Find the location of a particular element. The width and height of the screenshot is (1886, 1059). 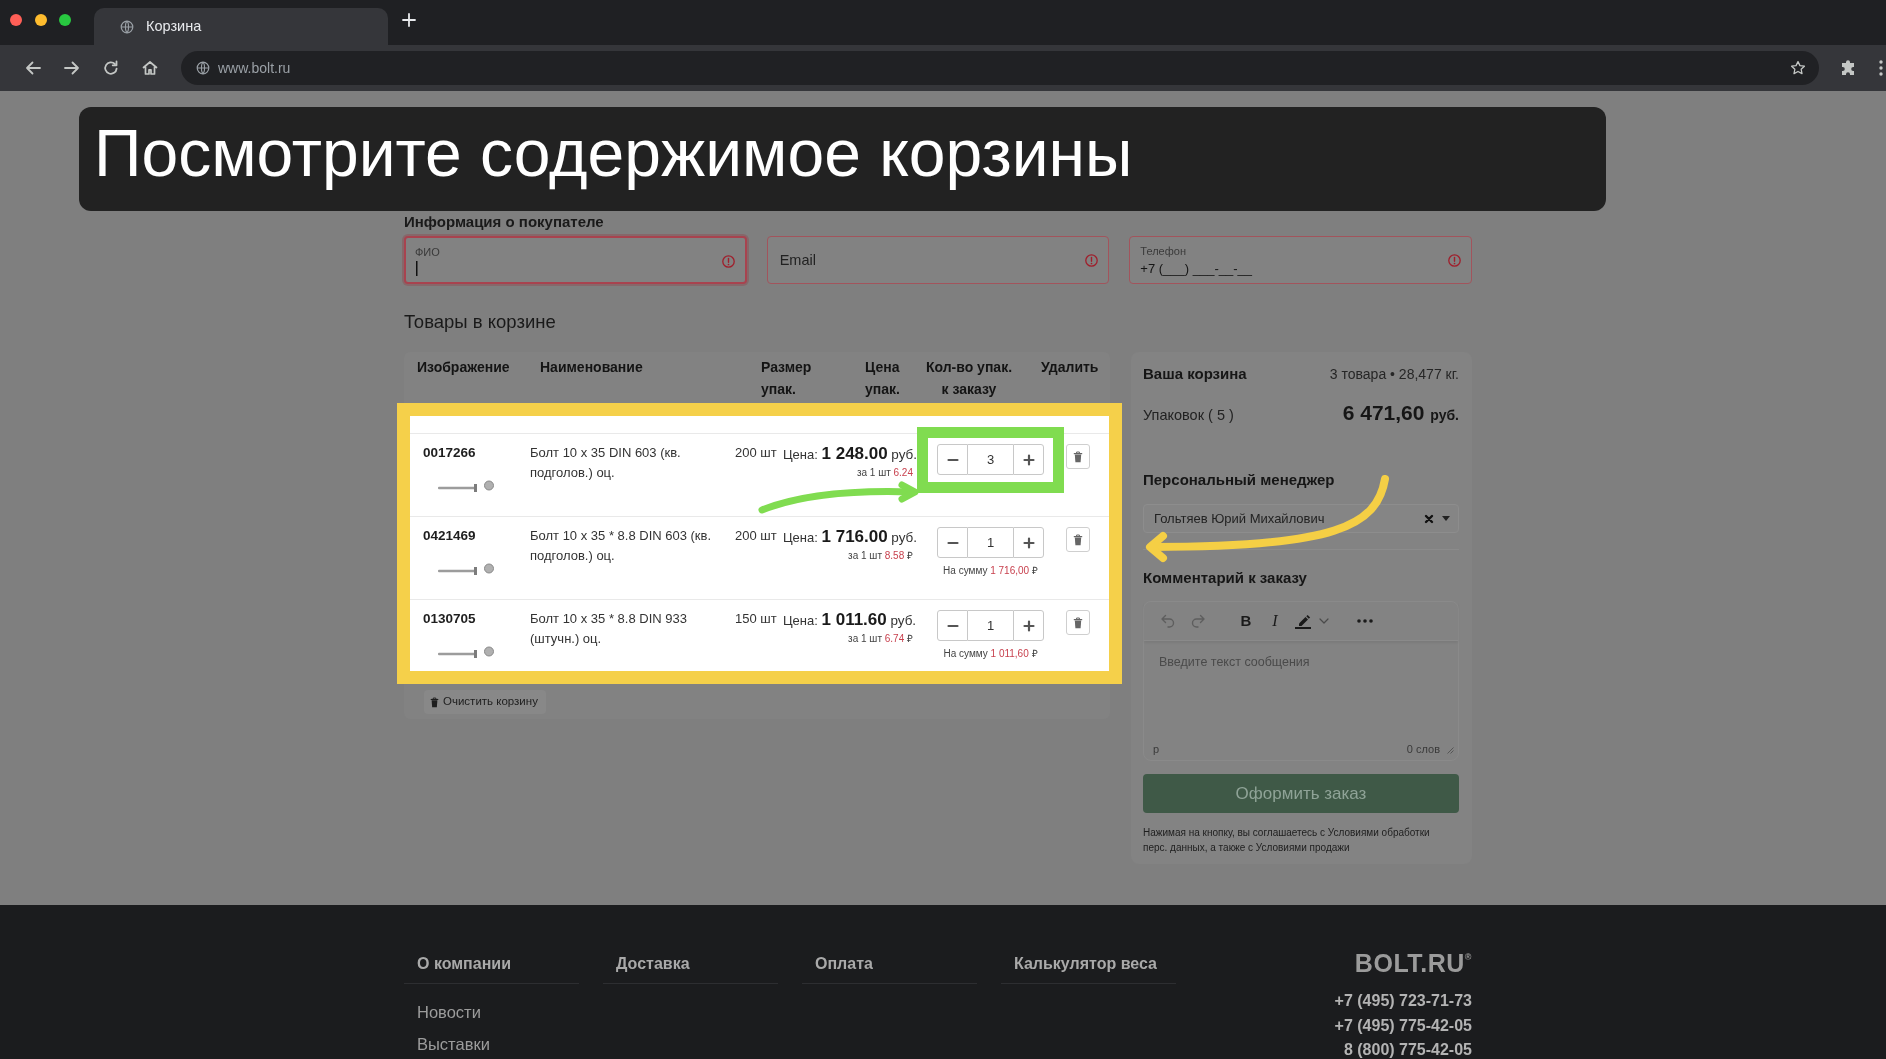

product-name: Болт 10 x 35 * 8.8 DIN 933 (штучн.) оц. is located at coordinates (609, 629).